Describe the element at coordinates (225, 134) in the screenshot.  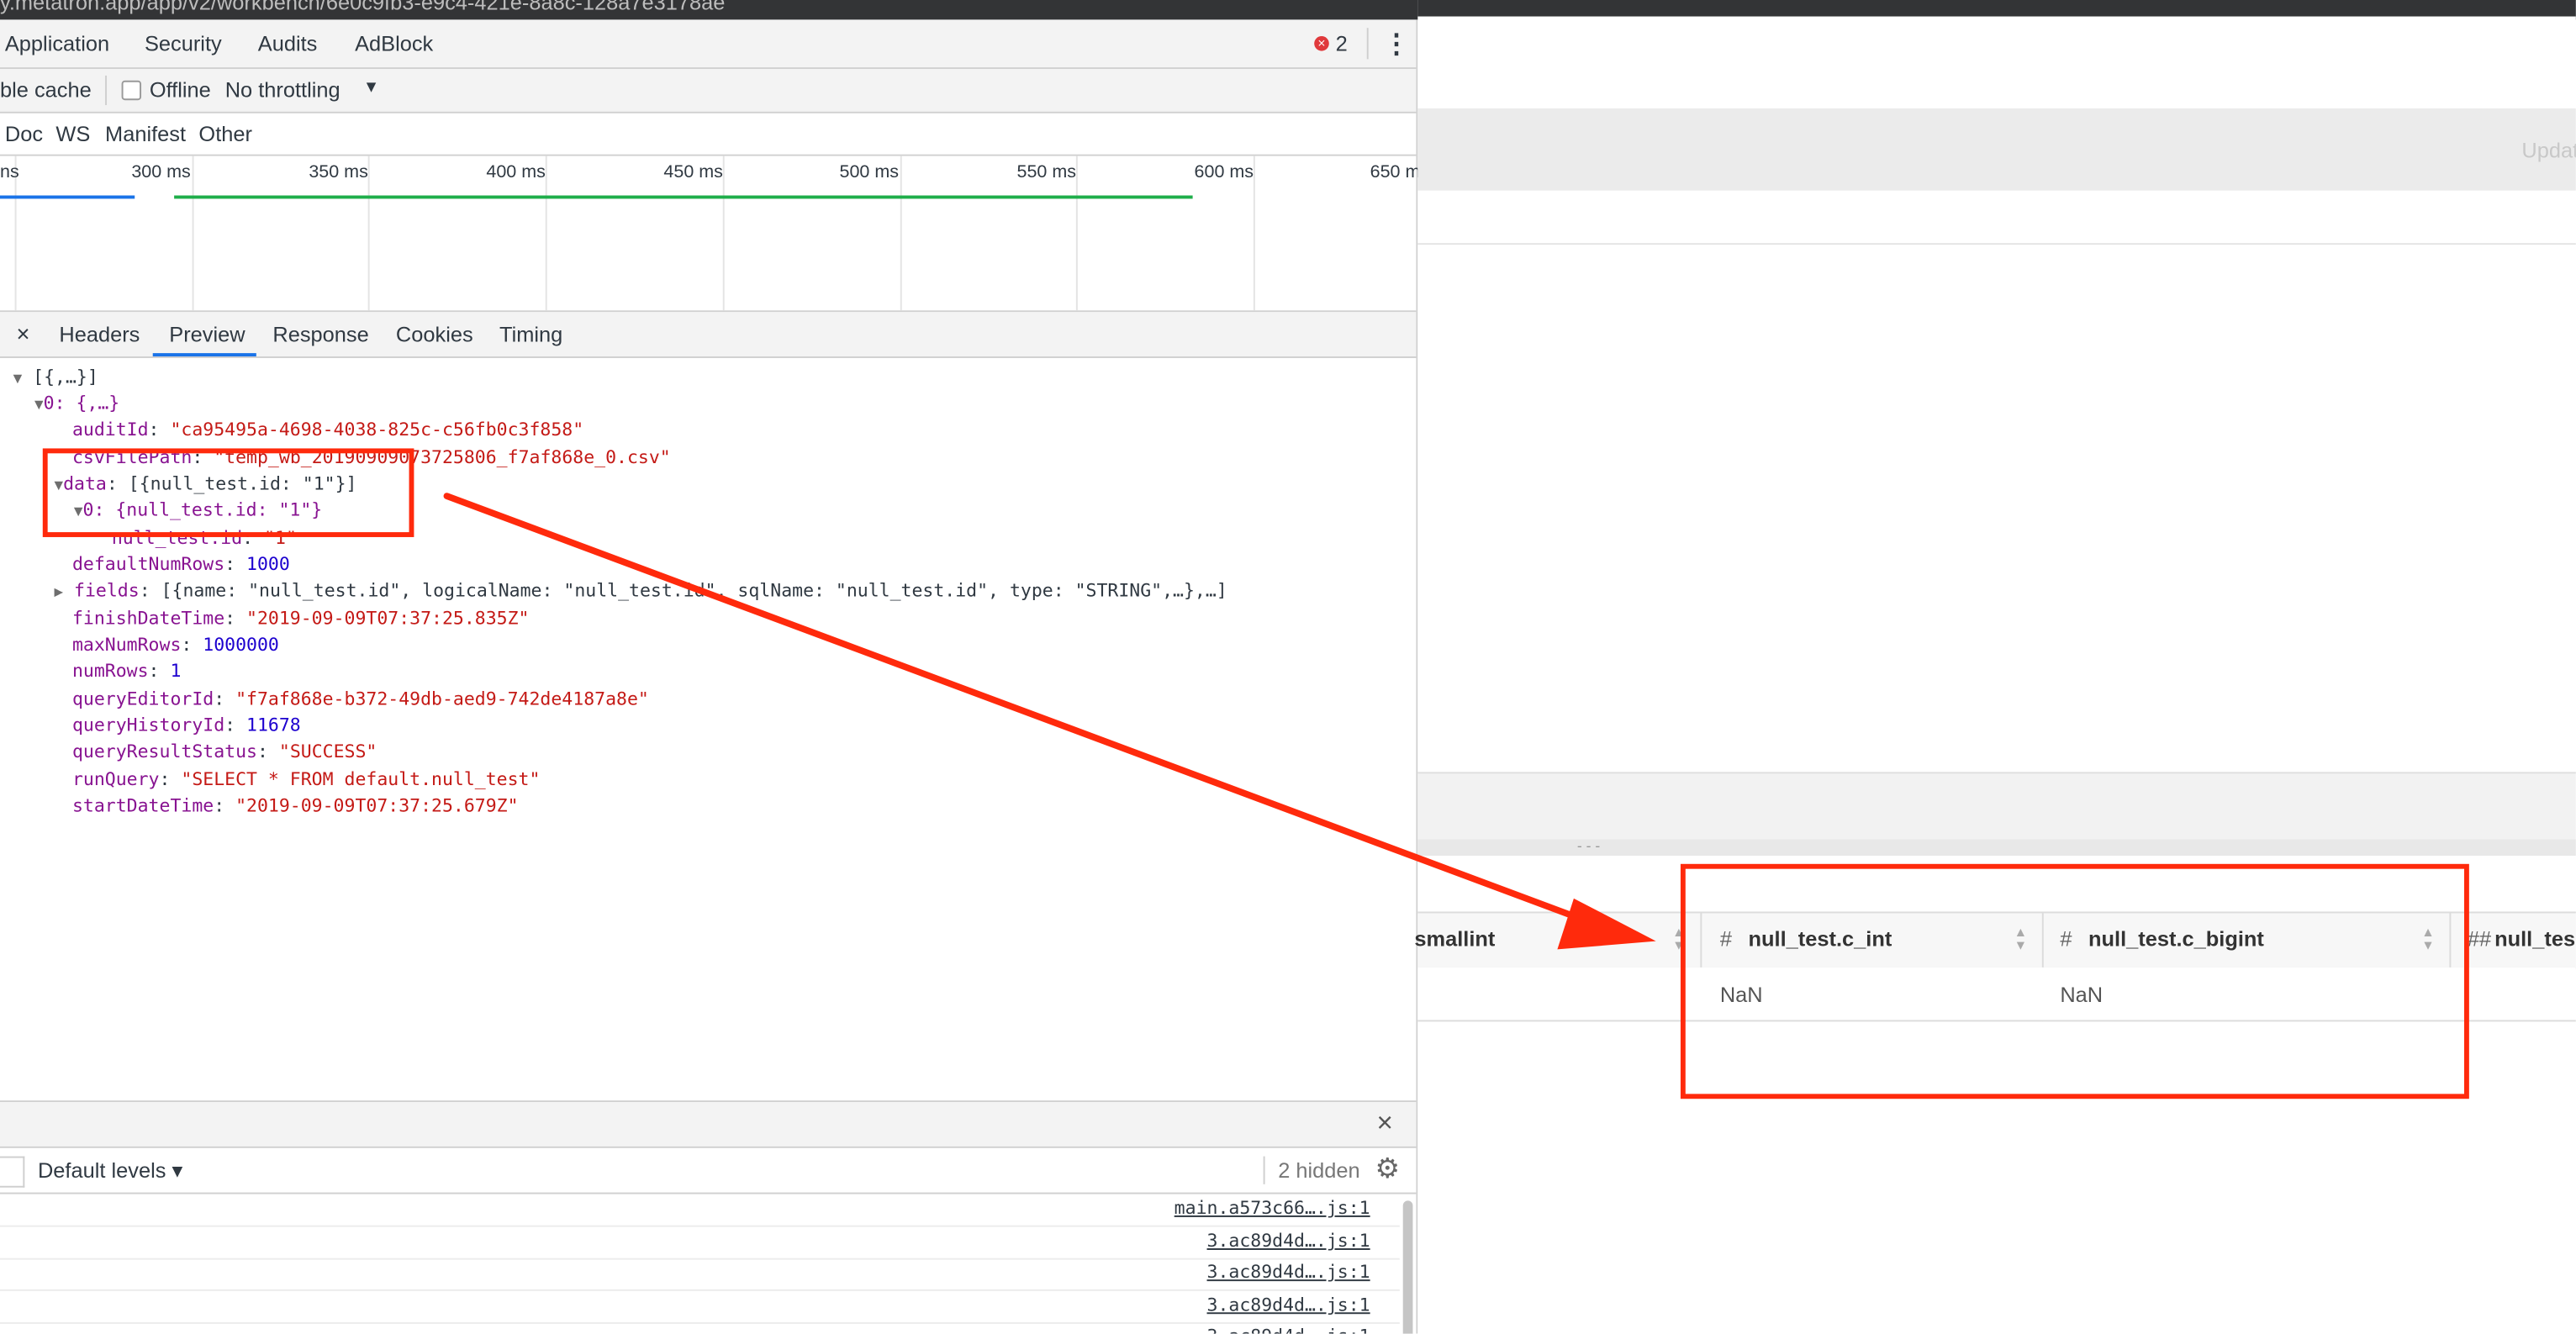
I see `filter-other: Other` at that location.